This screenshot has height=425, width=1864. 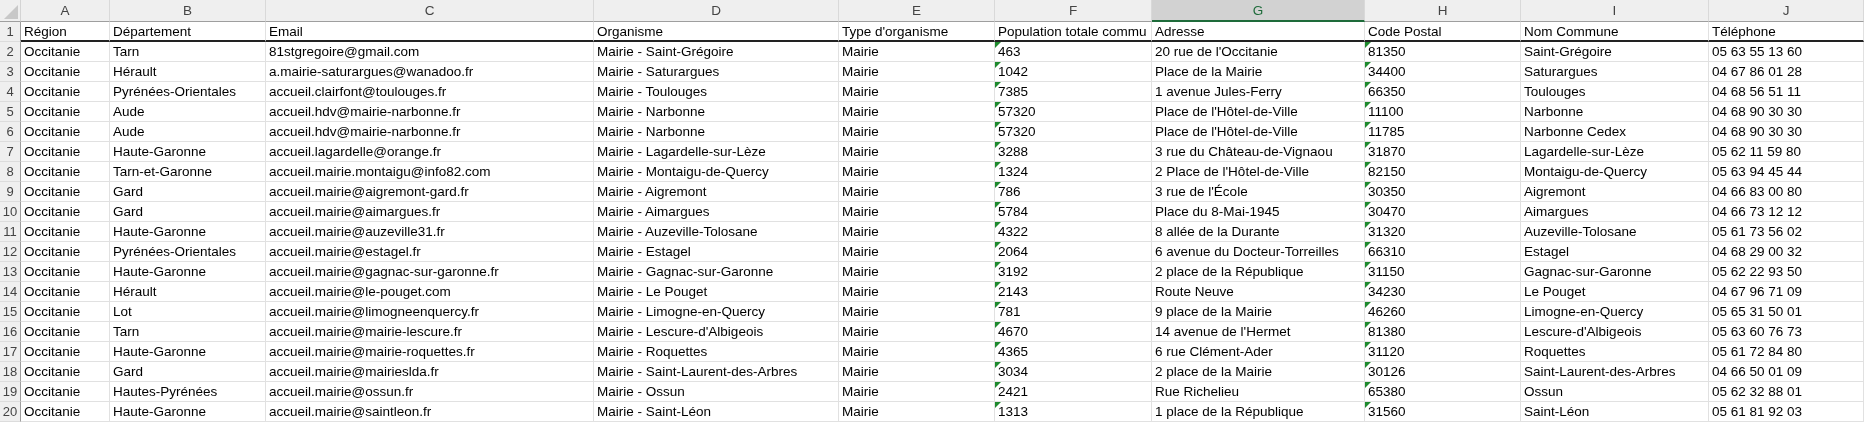 What do you see at coordinates (917, 11) in the screenshot?
I see `column-header: E` at bounding box center [917, 11].